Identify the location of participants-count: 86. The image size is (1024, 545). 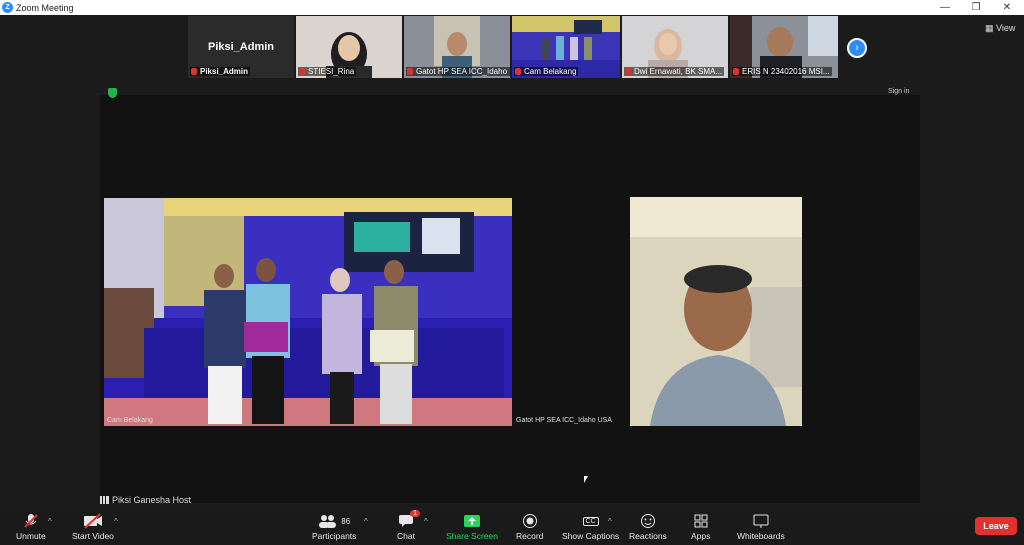
(346, 521).